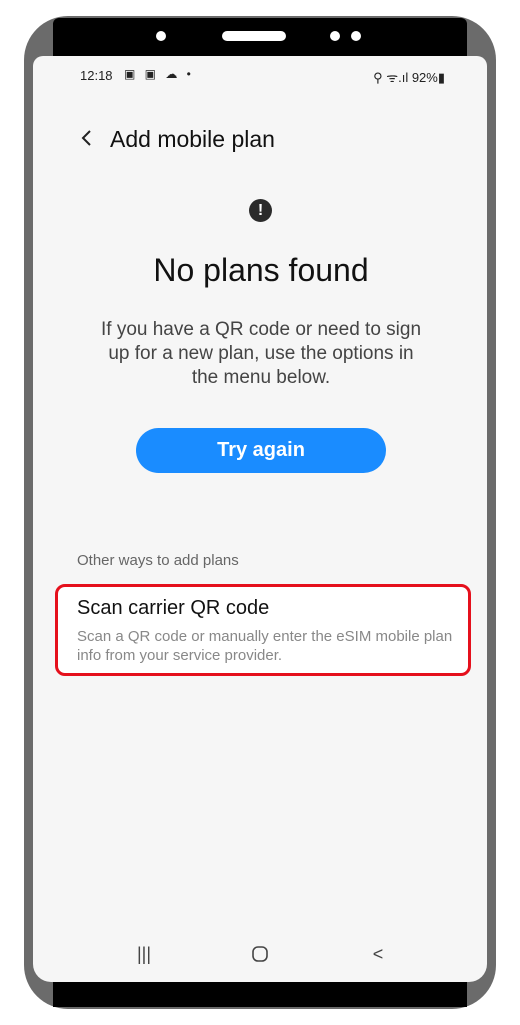 The width and height of the screenshot is (520, 1025). I want to click on app-header: Add mobile plan, so click(260, 139).